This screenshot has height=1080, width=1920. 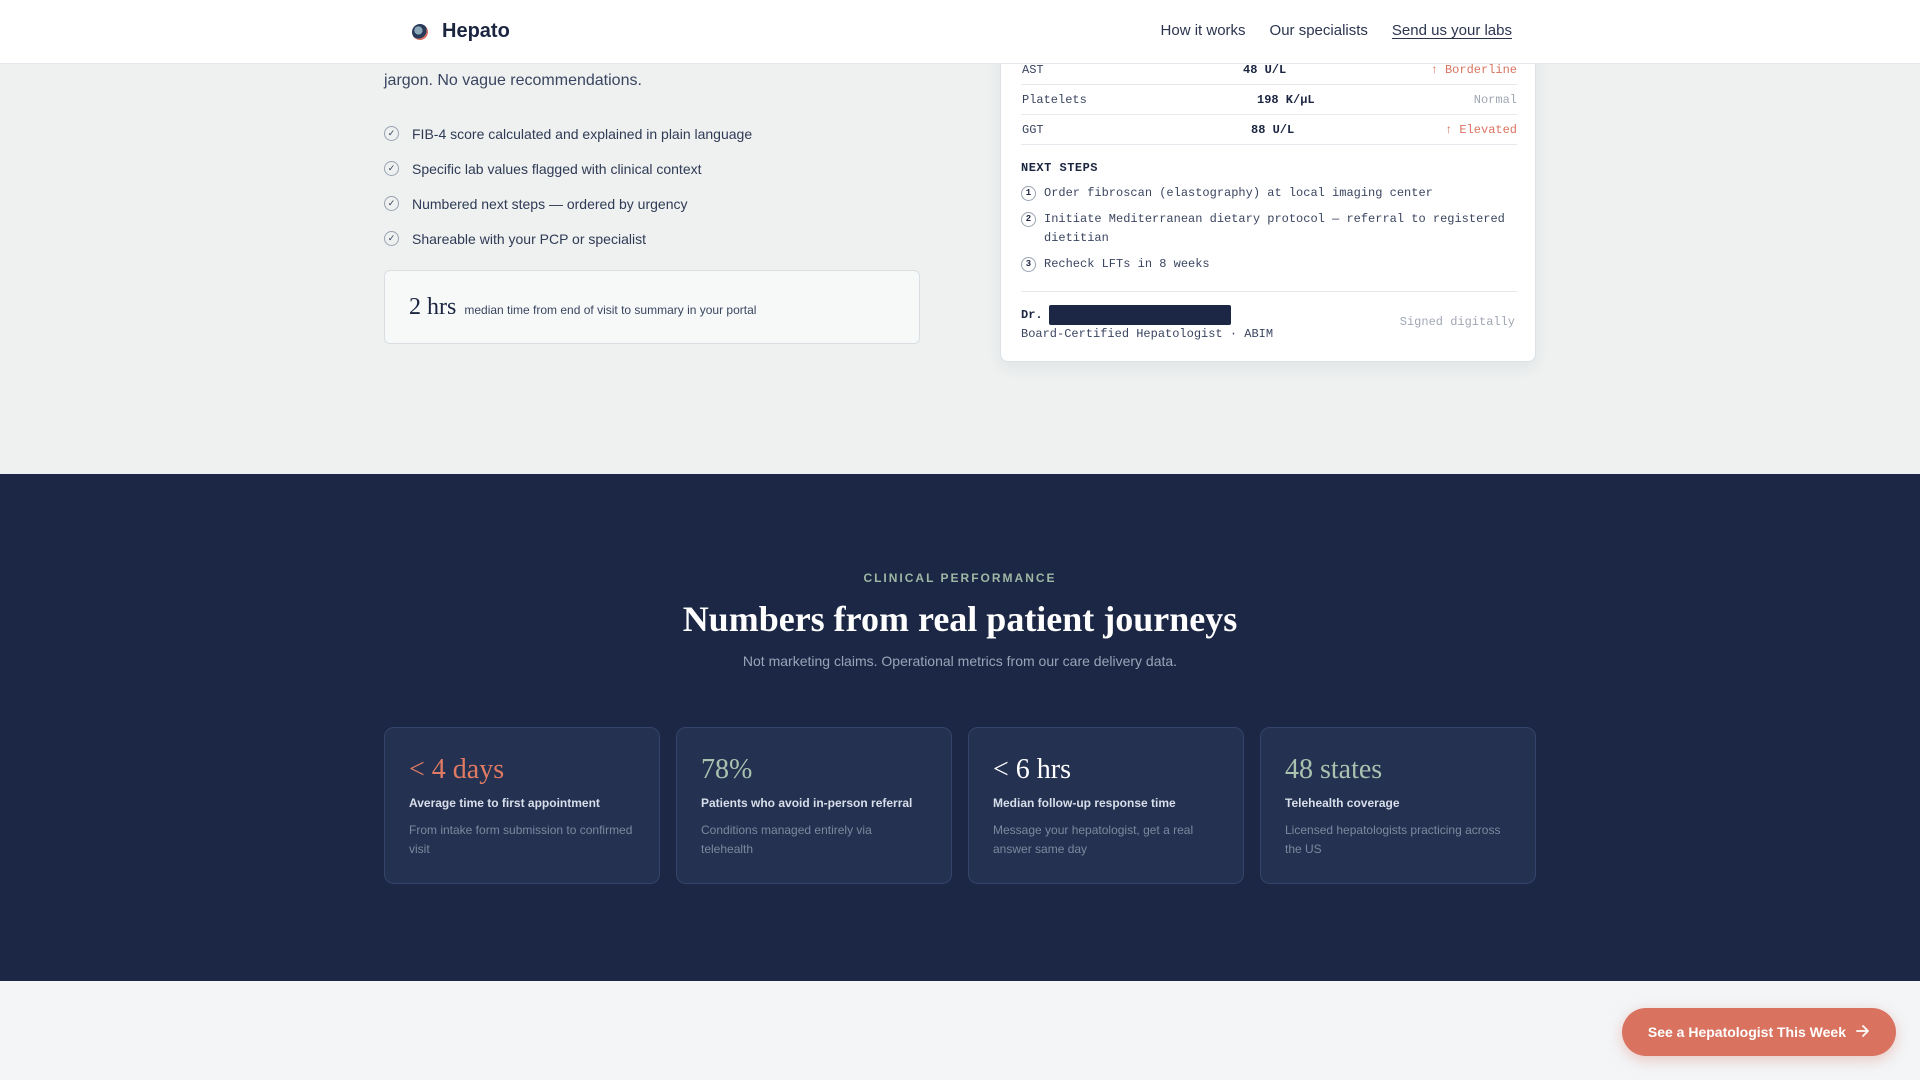 What do you see at coordinates (1269, 291) in the screenshot?
I see `divider` at bounding box center [1269, 291].